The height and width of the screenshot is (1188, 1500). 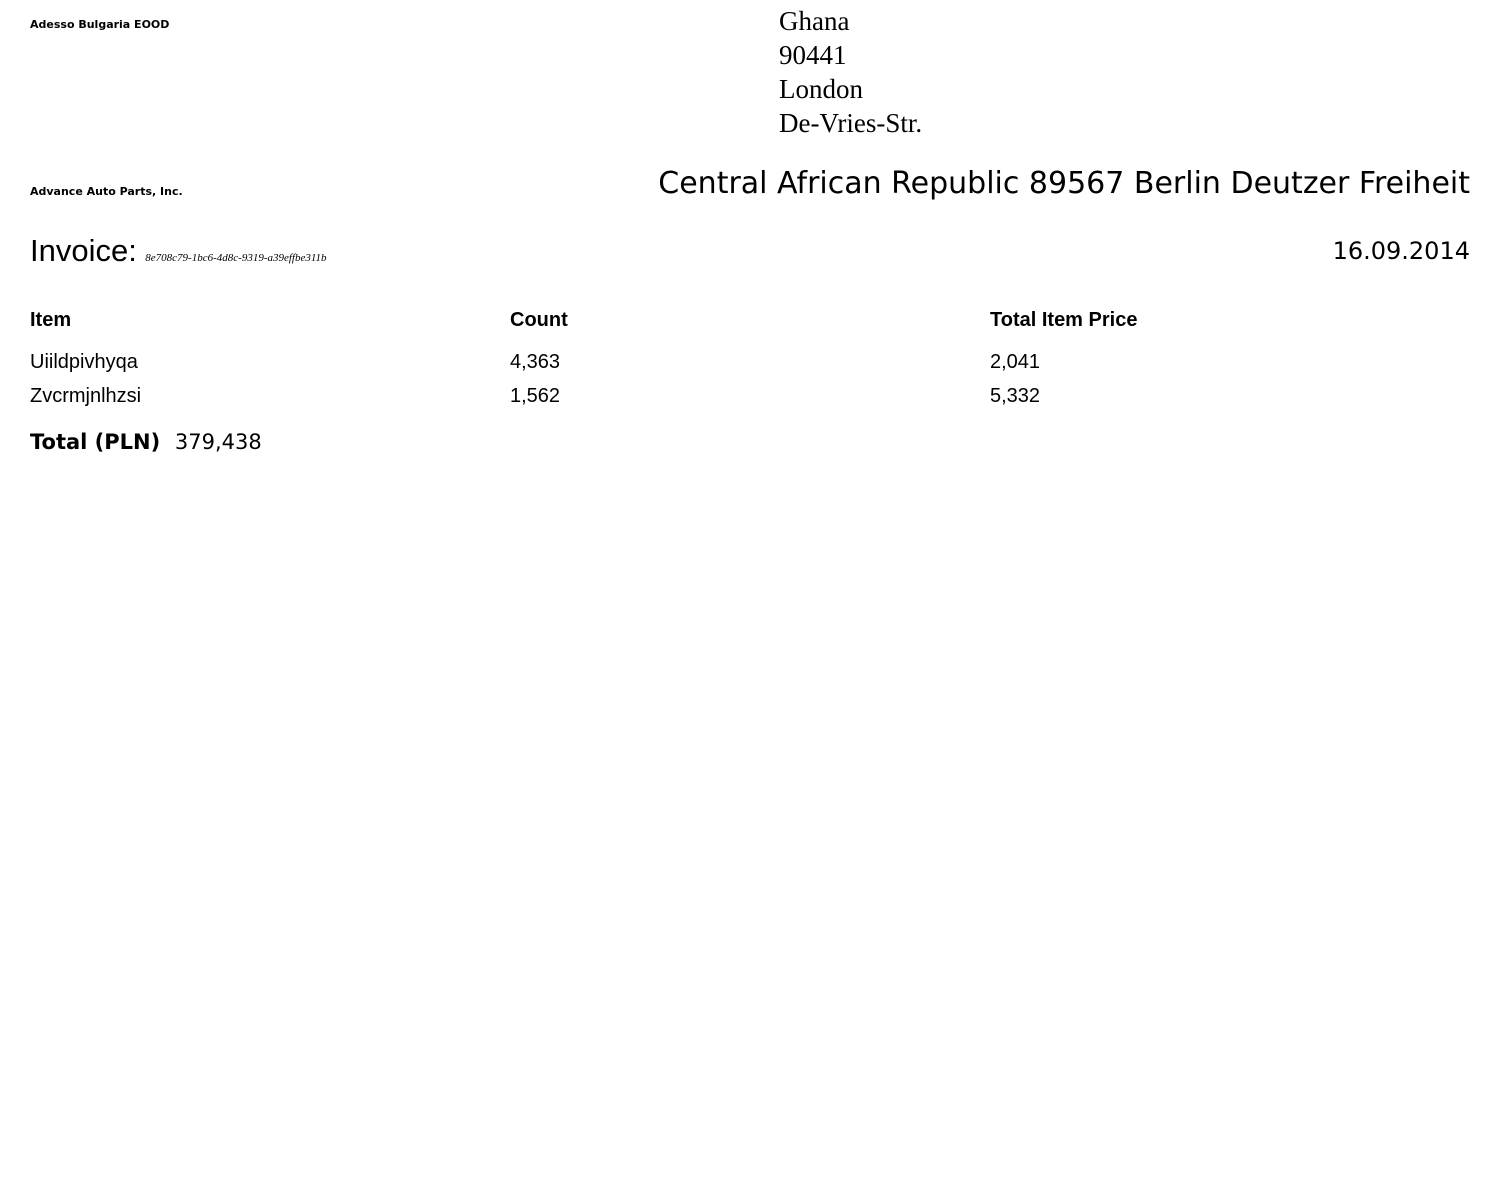 What do you see at coordinates (1015, 395) in the screenshot?
I see `item-price-cell: 5,332` at bounding box center [1015, 395].